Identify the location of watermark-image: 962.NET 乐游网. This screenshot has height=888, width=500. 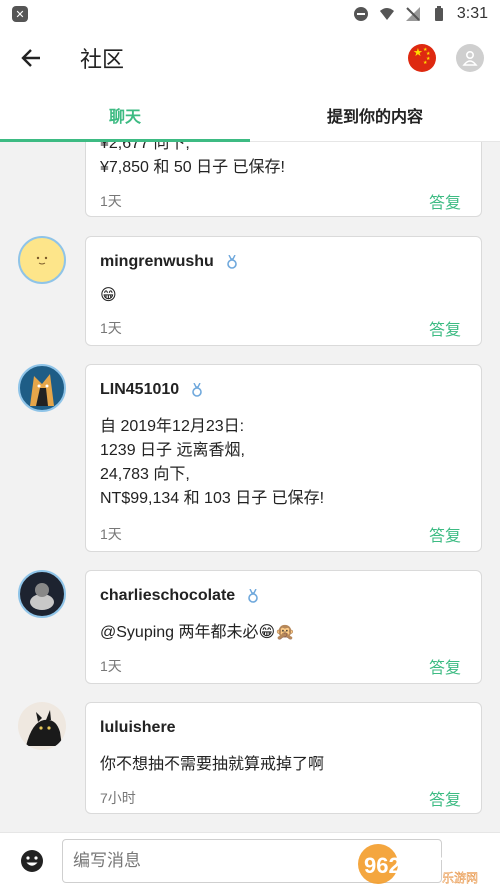
(418, 864).